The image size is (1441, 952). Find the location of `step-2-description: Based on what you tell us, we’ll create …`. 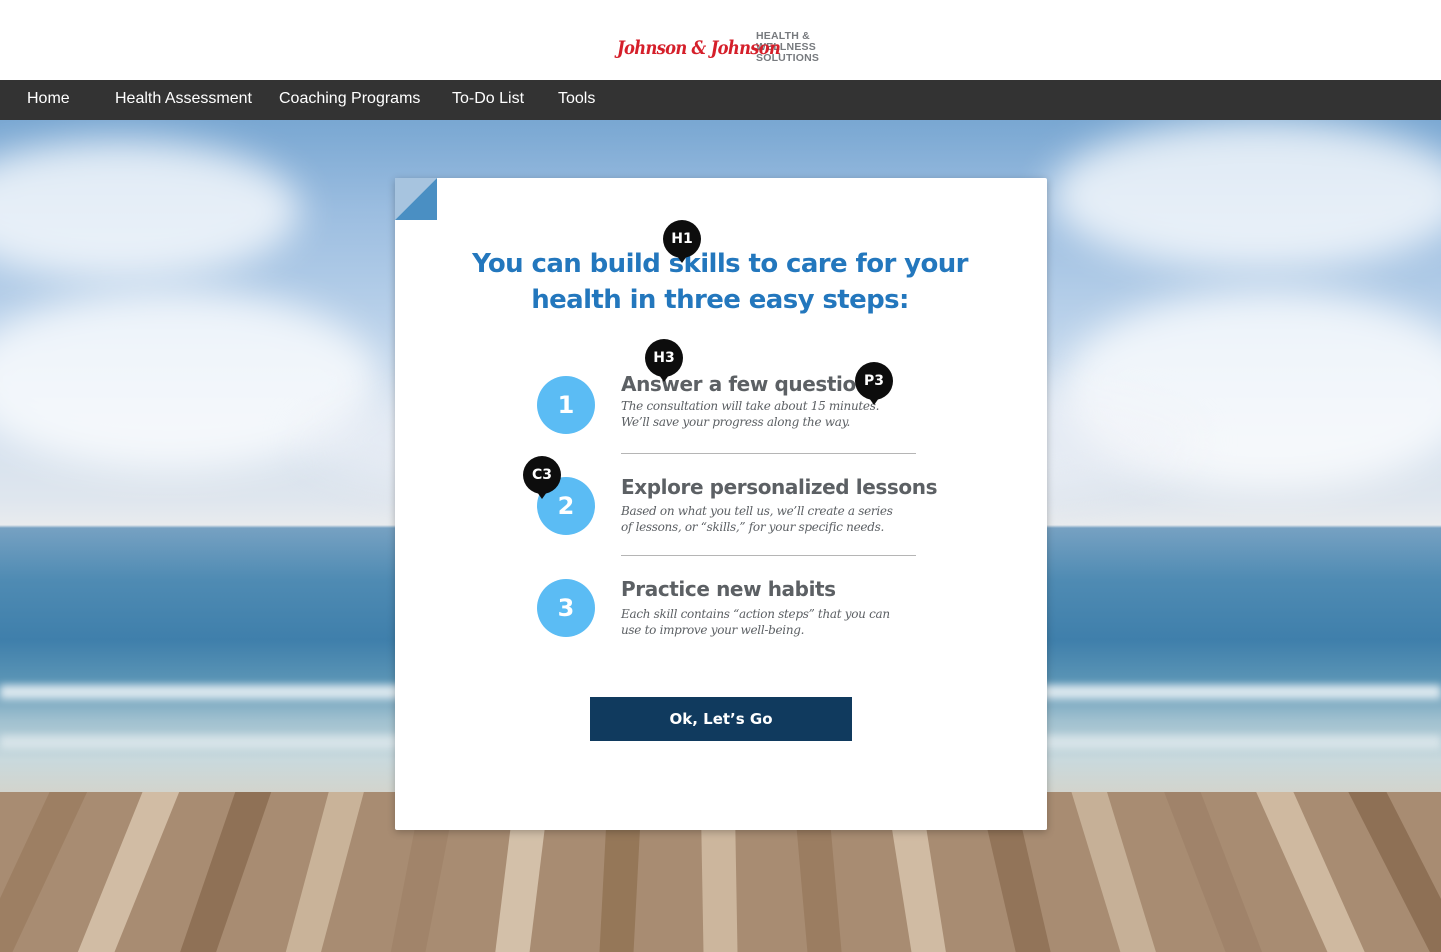

step-2-description: Based on what you tell us, we’ll create … is located at coordinates (757, 519).